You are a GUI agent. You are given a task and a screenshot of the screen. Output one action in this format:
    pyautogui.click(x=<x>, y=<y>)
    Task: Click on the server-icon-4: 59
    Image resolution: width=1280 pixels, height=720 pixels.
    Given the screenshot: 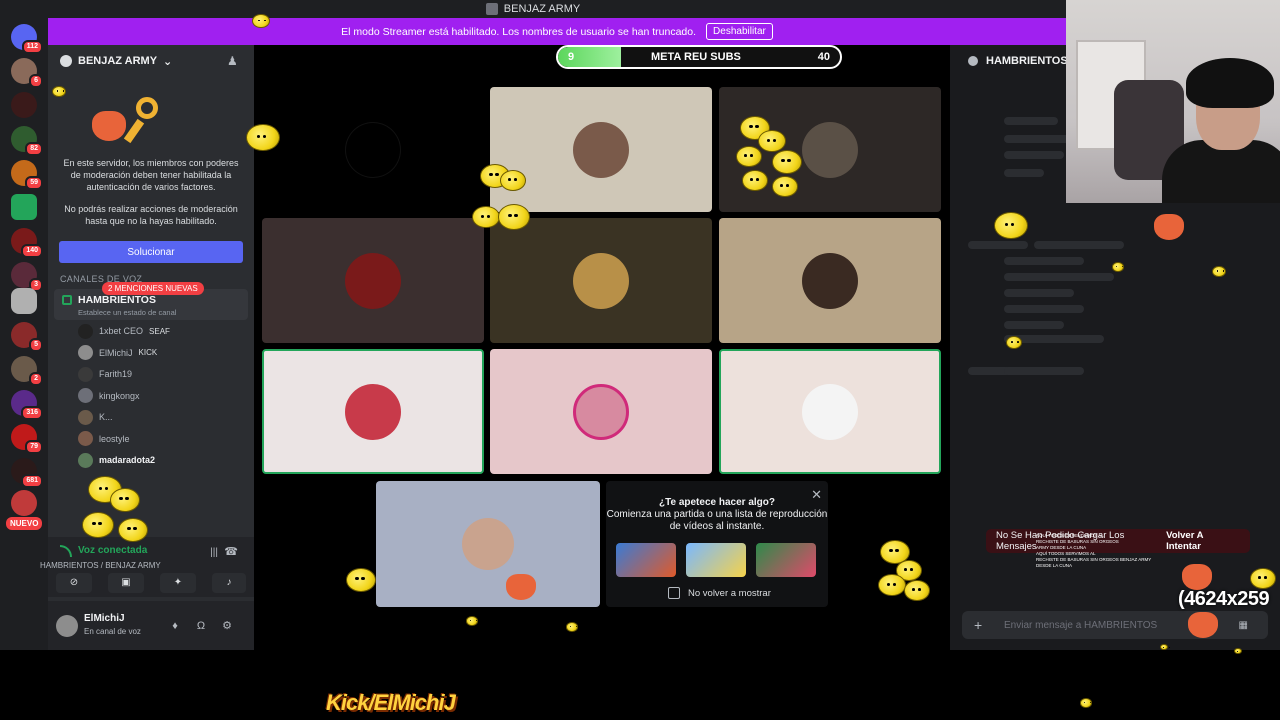 What is the action you would take?
    pyautogui.click(x=27, y=175)
    